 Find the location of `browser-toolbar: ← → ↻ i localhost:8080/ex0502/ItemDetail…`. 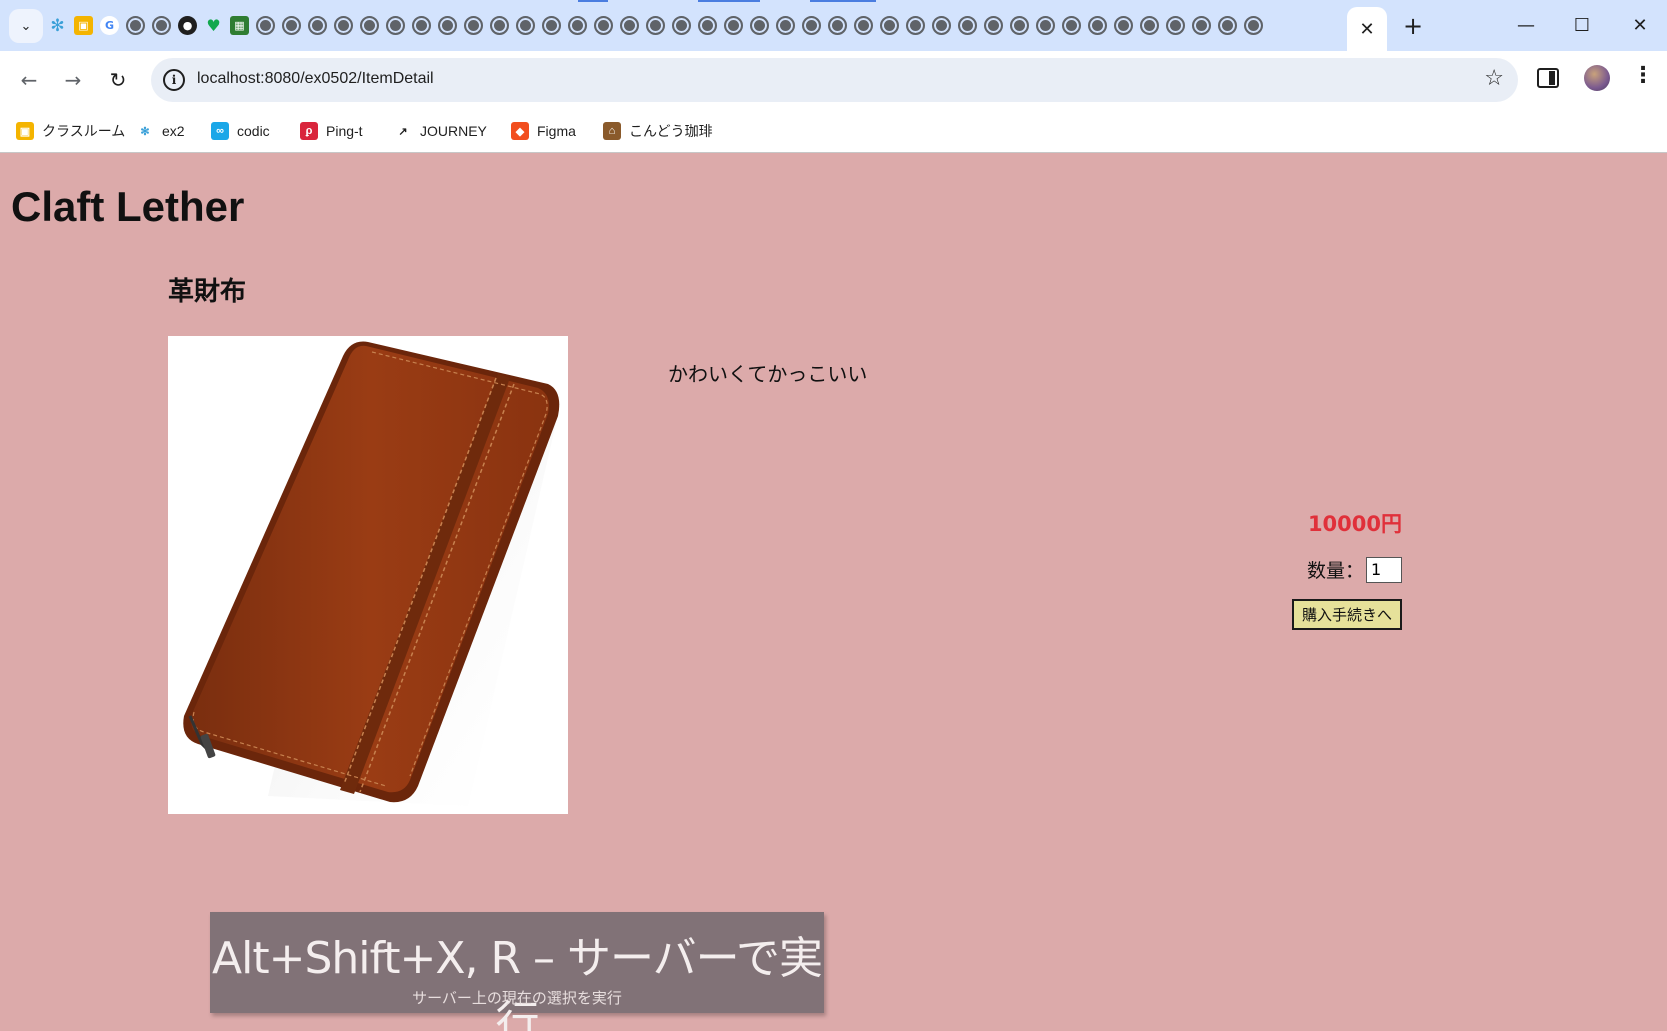

browser-toolbar: ← → ↻ i localhost:8080/ex0502/ItemDetail… is located at coordinates (833, 80).